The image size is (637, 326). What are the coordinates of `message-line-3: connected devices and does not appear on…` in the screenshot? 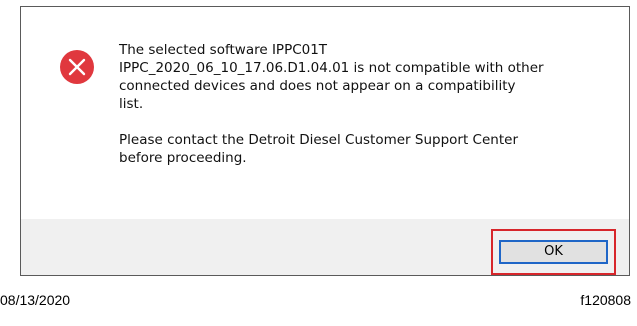 It's located at (317, 86).